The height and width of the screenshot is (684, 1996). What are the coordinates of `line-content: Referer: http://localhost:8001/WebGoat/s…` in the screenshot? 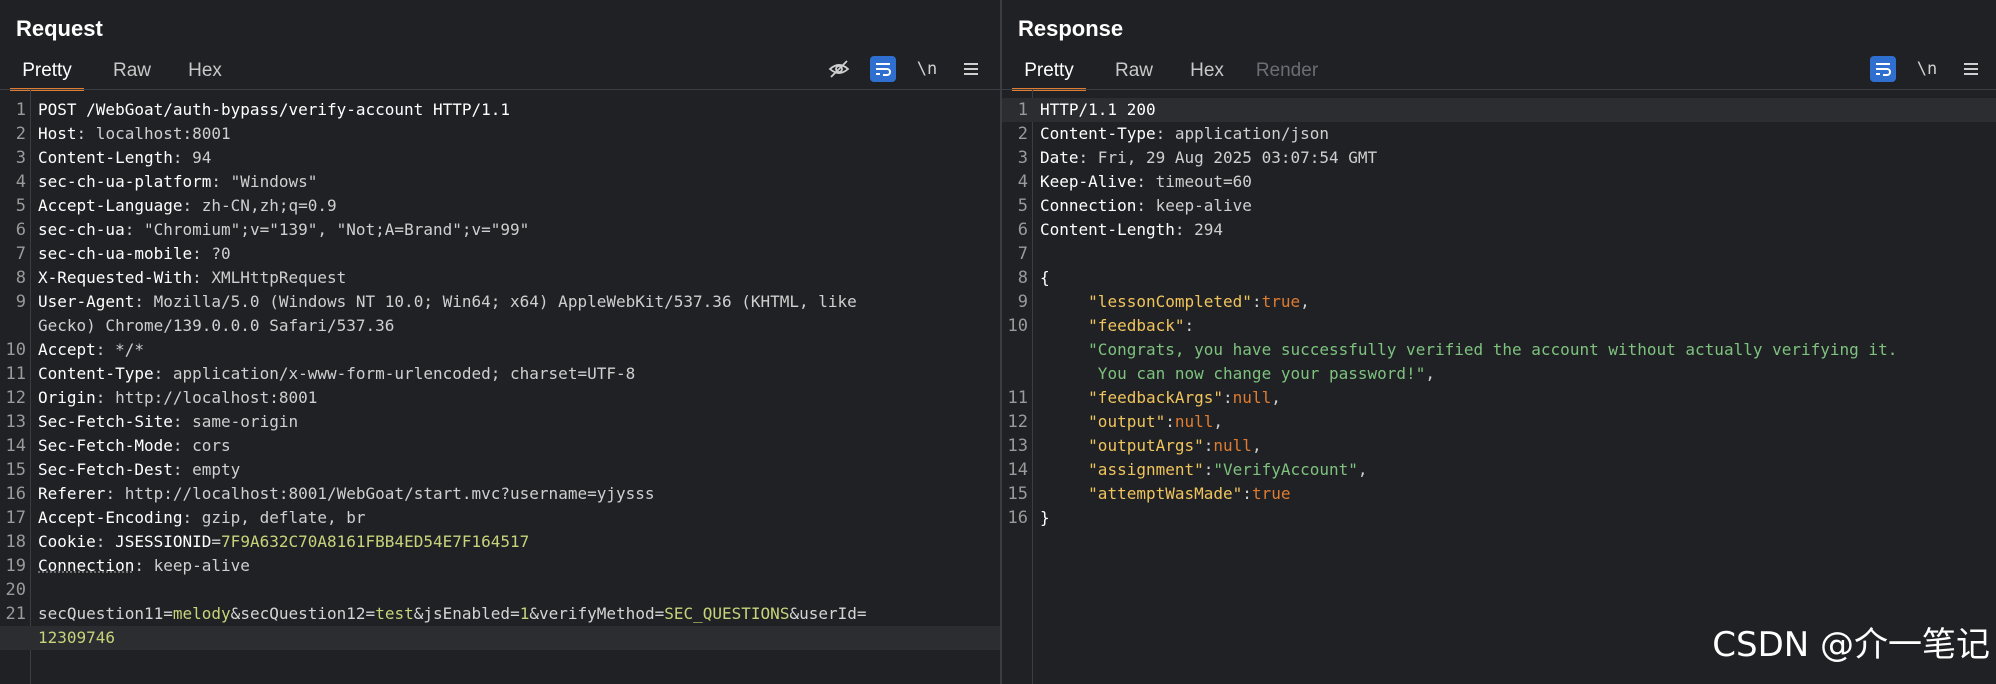 It's located at (343, 494).